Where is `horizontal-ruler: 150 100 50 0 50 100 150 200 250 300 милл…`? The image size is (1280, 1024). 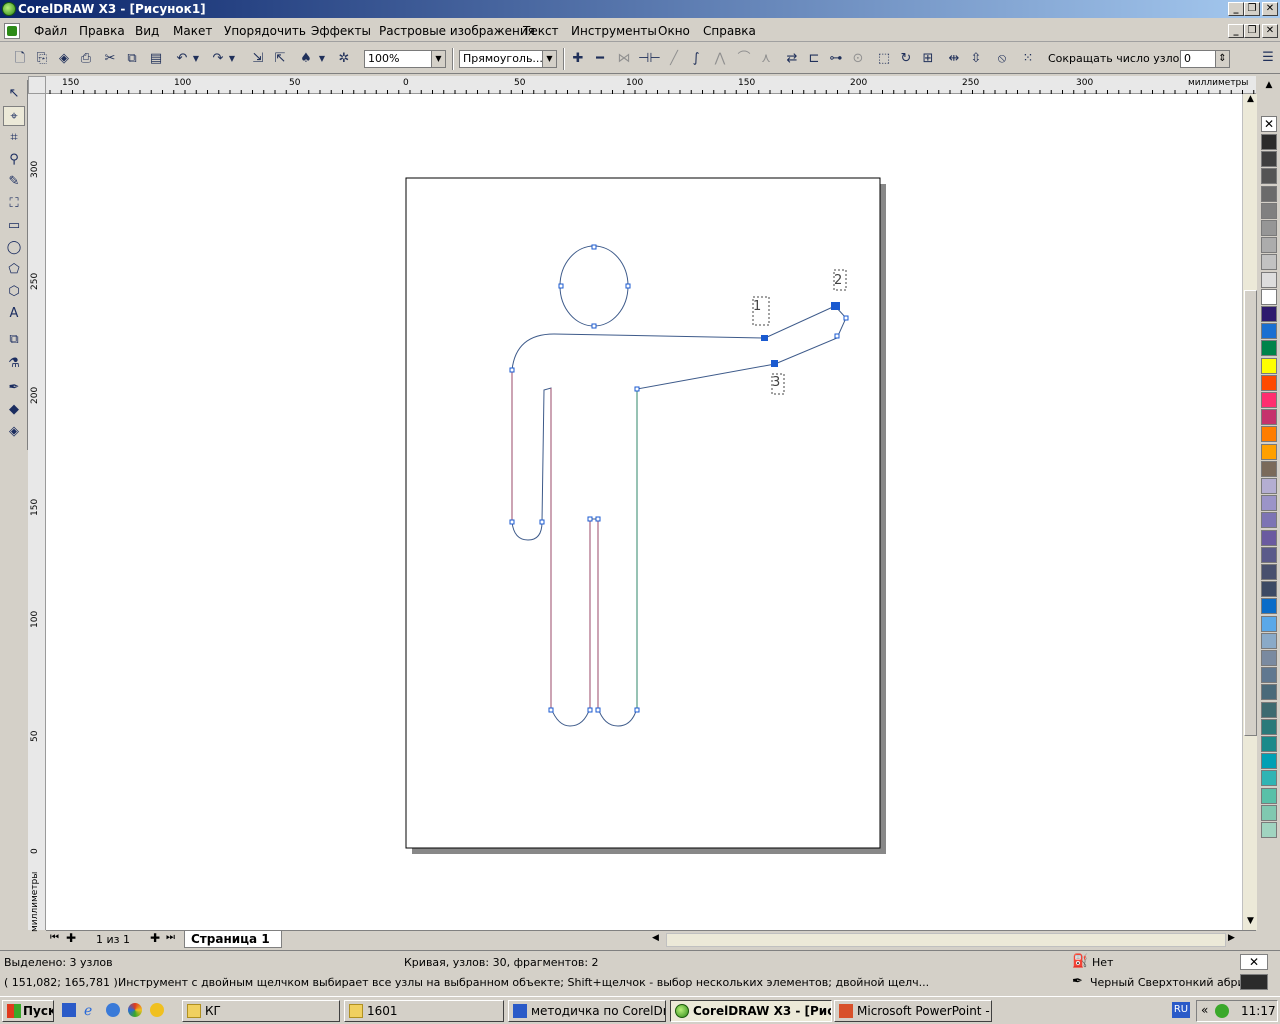 horizontal-ruler: 150 100 50 0 50 100 150 200 250 300 милл… is located at coordinates (651, 85).